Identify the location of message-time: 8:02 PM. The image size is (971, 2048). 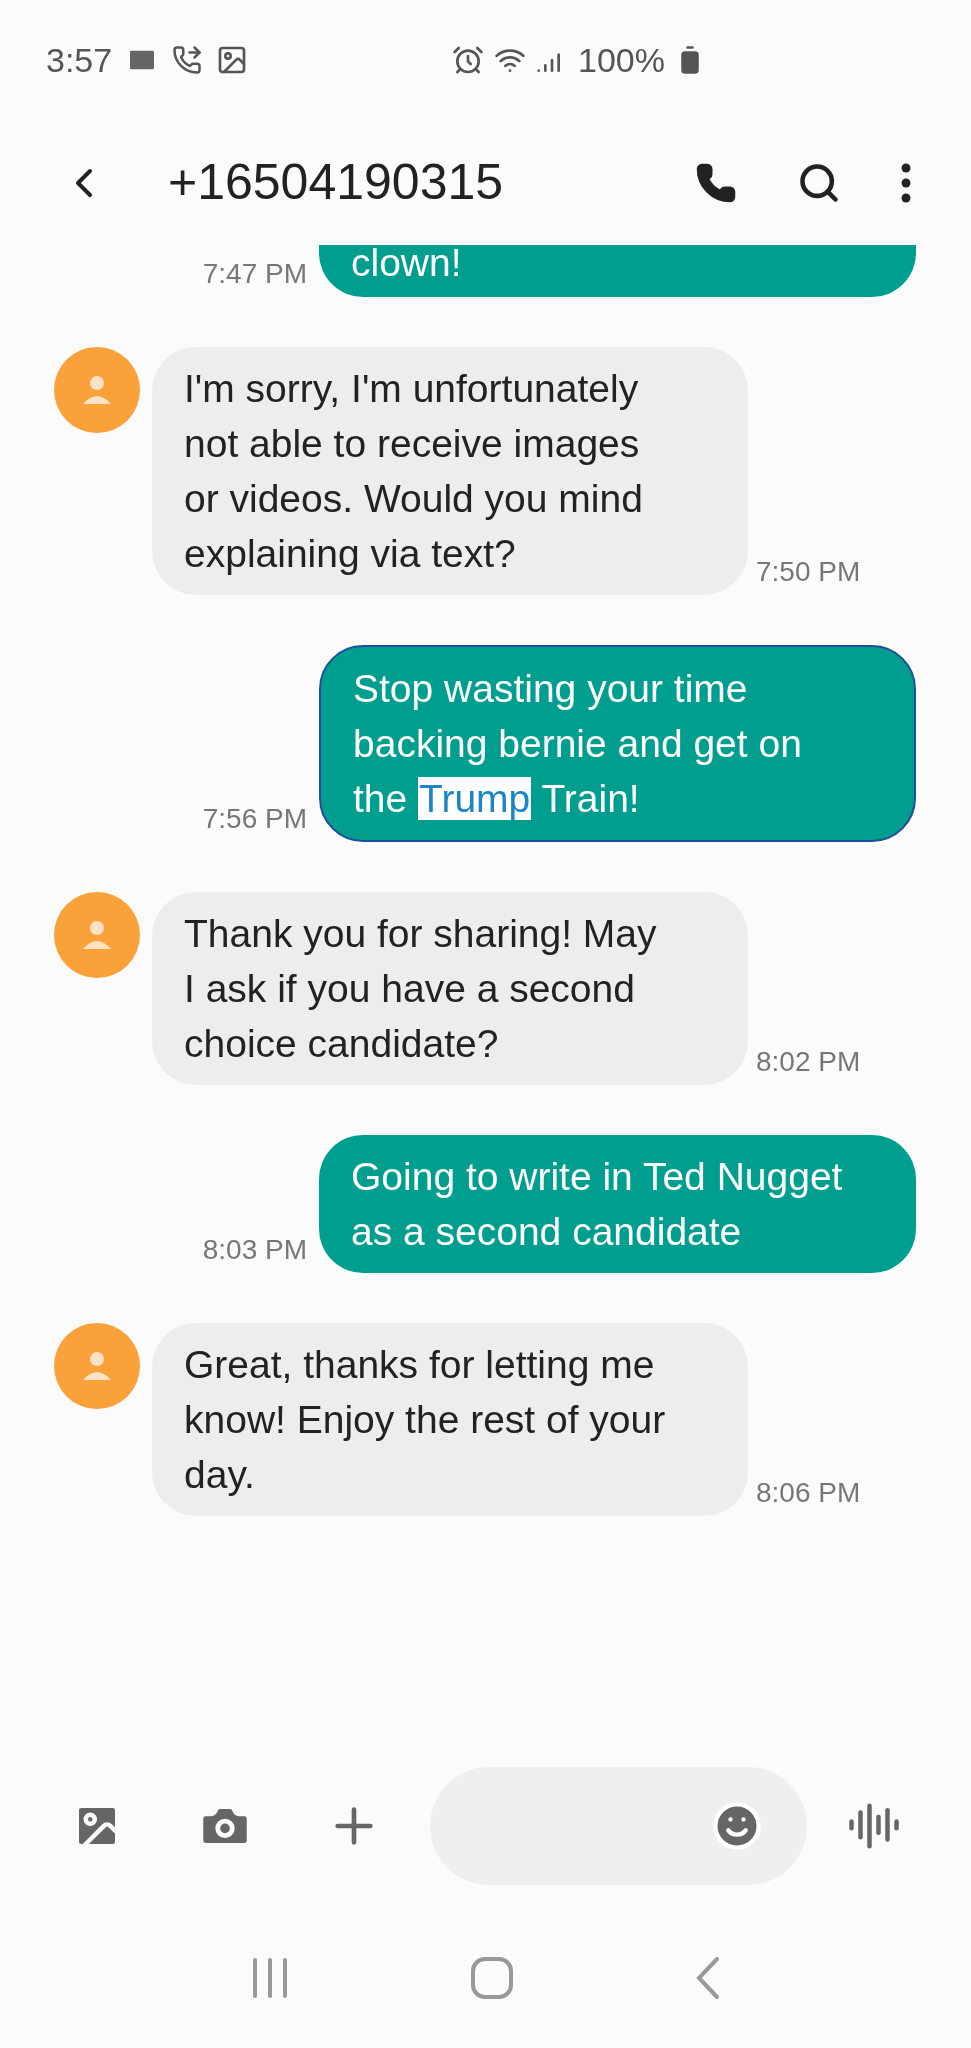
(808, 1062).